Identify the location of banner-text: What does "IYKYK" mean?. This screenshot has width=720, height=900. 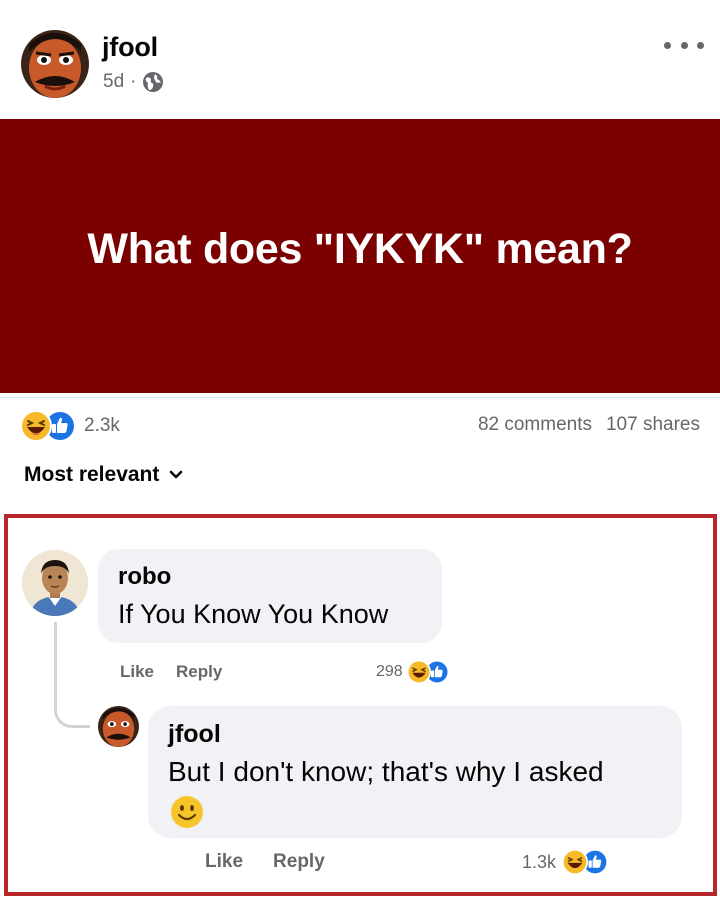
(360, 248).